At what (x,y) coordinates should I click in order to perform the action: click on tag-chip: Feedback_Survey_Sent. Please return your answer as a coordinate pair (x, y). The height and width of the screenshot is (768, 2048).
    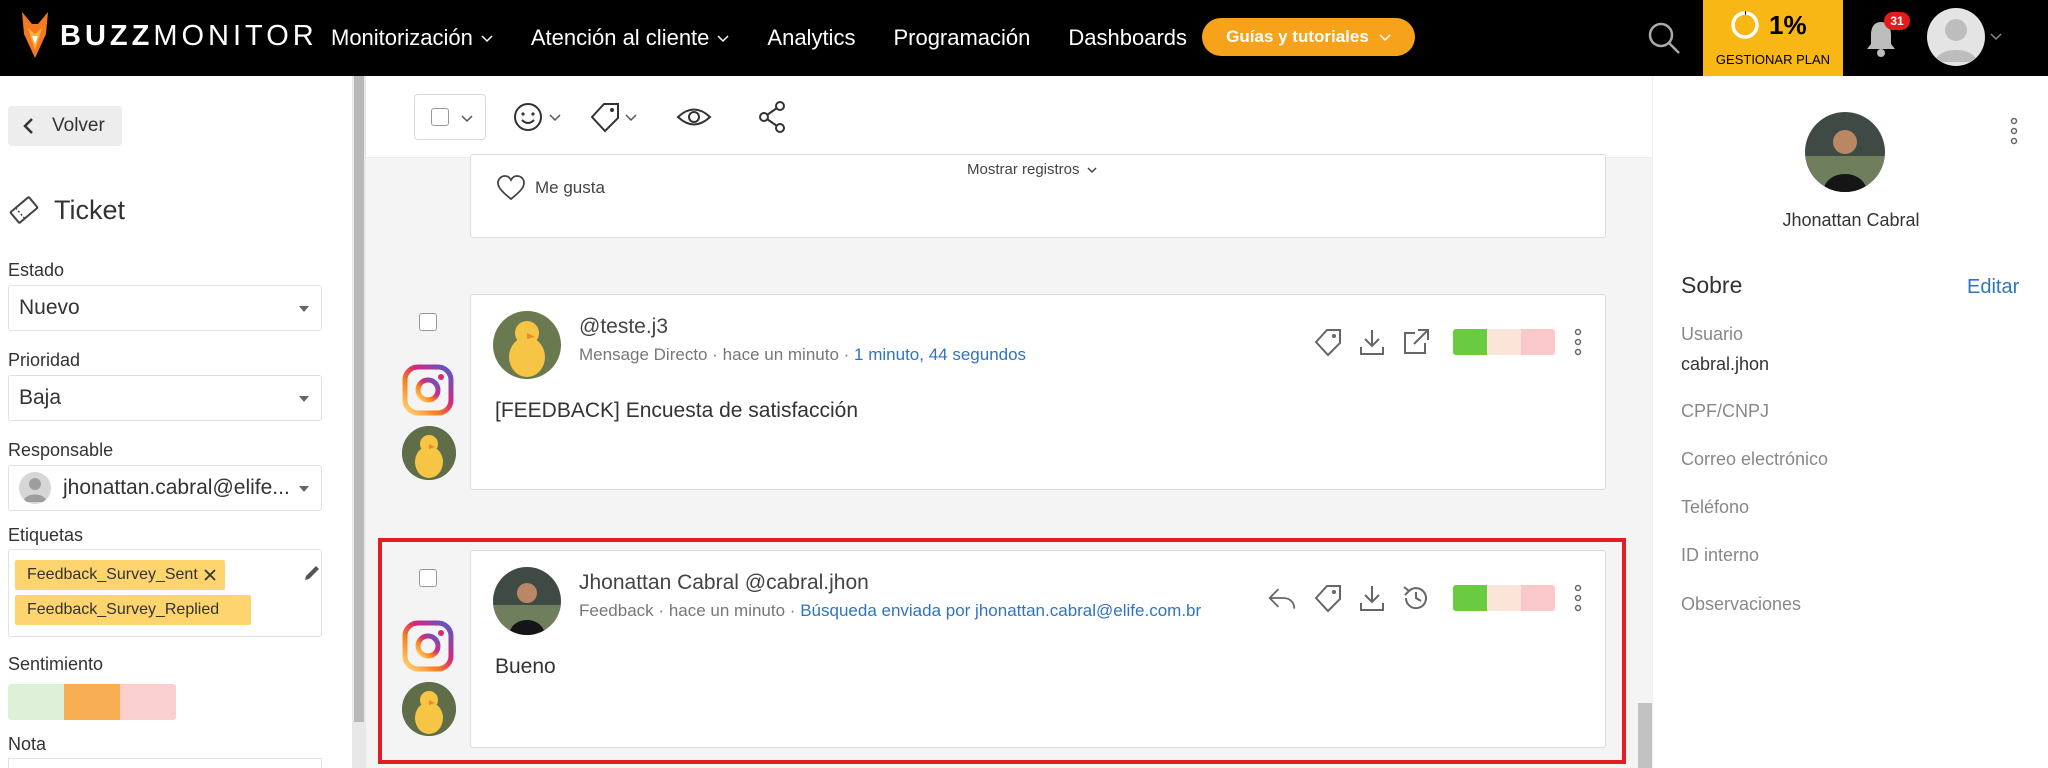
    Looking at the image, I should click on (120, 575).